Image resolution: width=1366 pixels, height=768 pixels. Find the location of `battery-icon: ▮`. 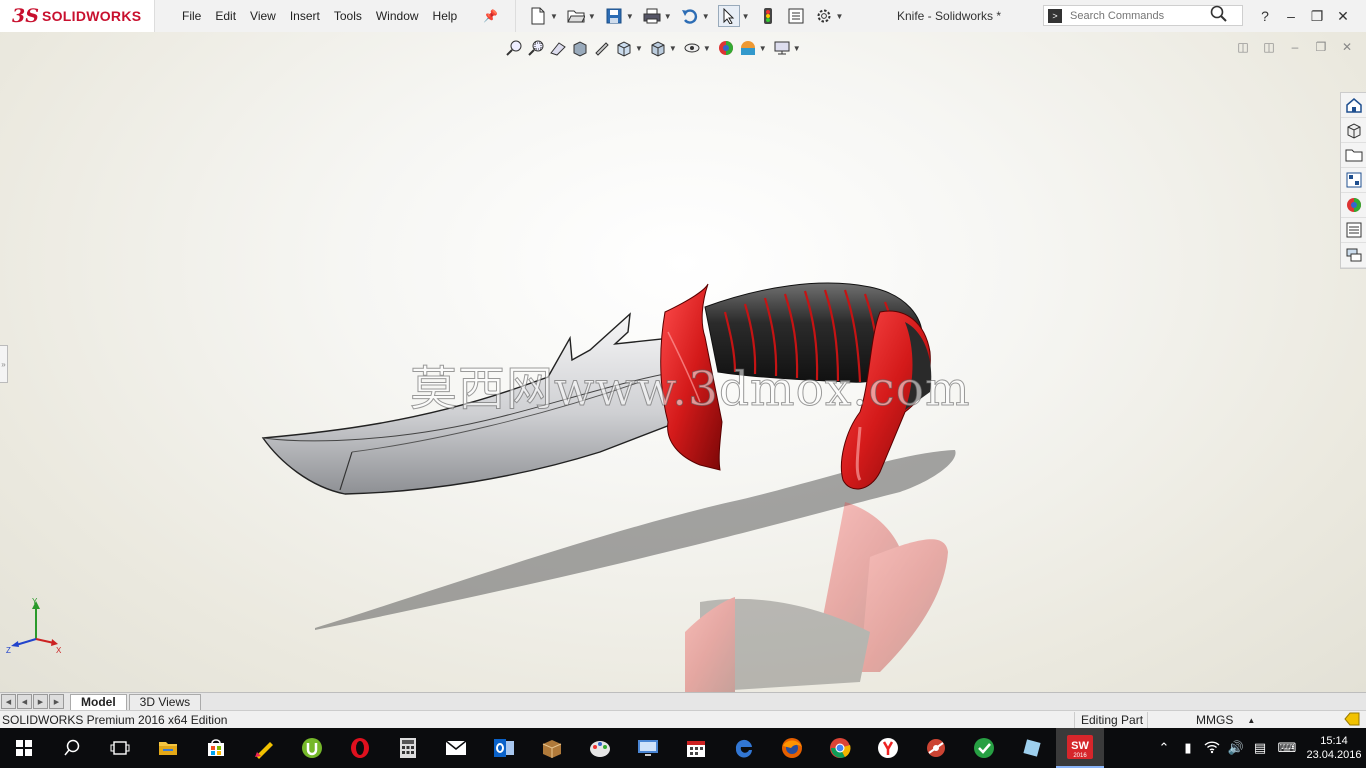

battery-icon: ▮ is located at coordinates (1188, 748).